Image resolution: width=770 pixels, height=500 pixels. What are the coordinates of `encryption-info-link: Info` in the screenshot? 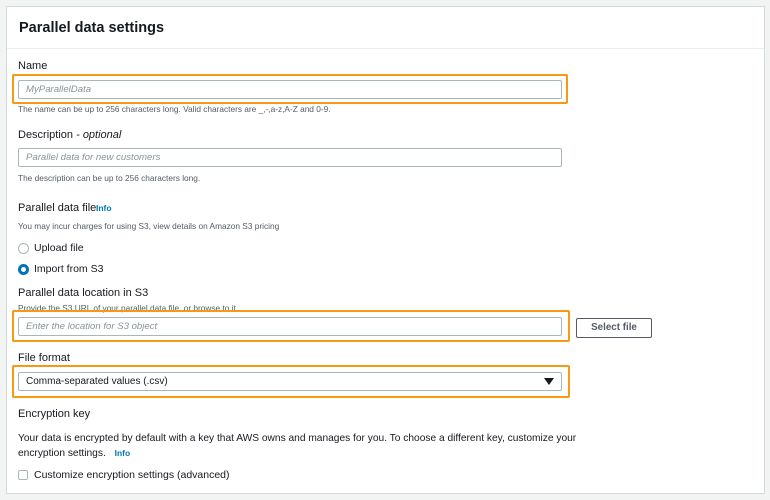 It's located at (123, 453).